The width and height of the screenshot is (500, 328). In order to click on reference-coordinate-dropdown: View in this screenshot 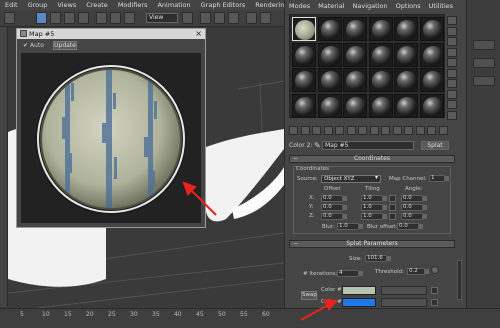, I will do `click(162, 18)`.